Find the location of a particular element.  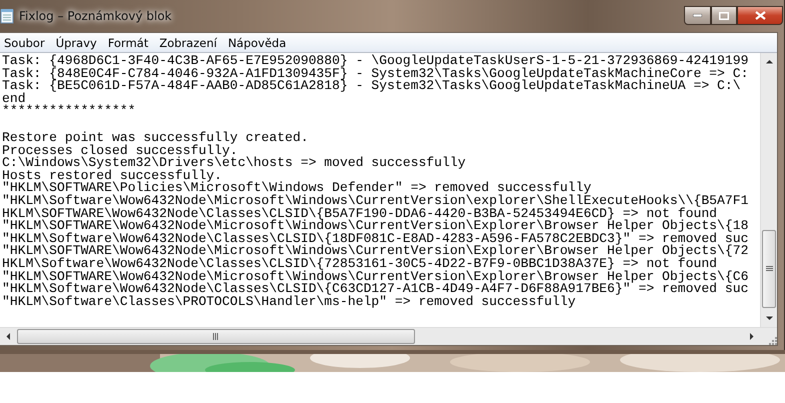

text-line: "HKLM\SOFTWARE\Policies\Microsoft\Windows Defender" => removed successfully is located at coordinates (297, 188).